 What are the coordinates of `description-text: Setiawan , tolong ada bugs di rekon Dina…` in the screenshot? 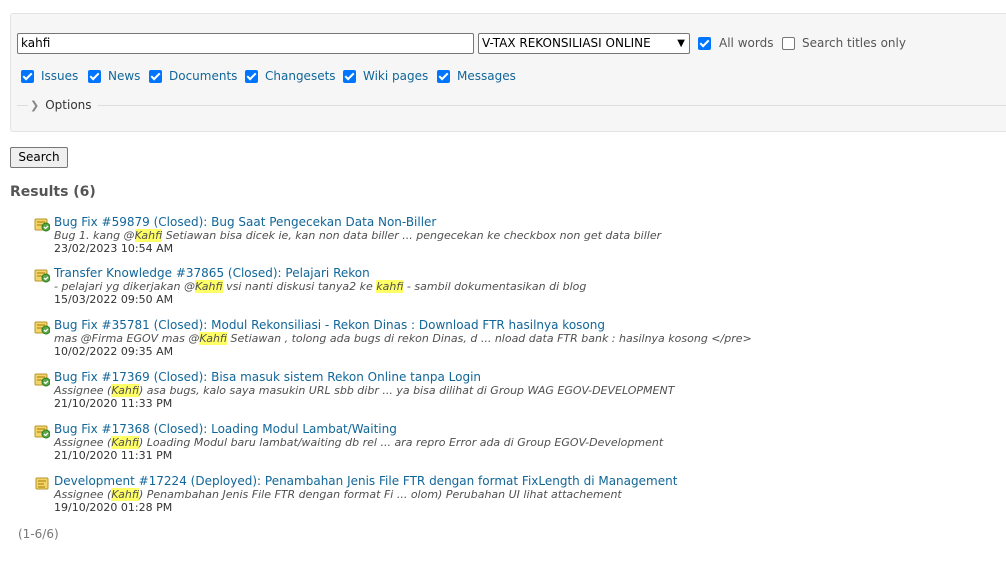 It's located at (489, 338).